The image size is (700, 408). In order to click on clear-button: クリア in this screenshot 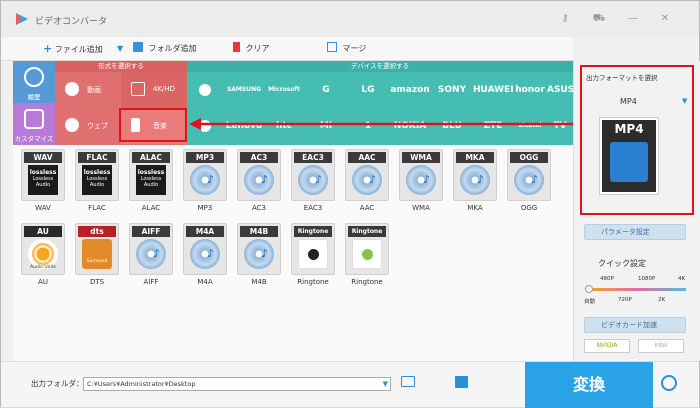, I will do `click(251, 49)`.